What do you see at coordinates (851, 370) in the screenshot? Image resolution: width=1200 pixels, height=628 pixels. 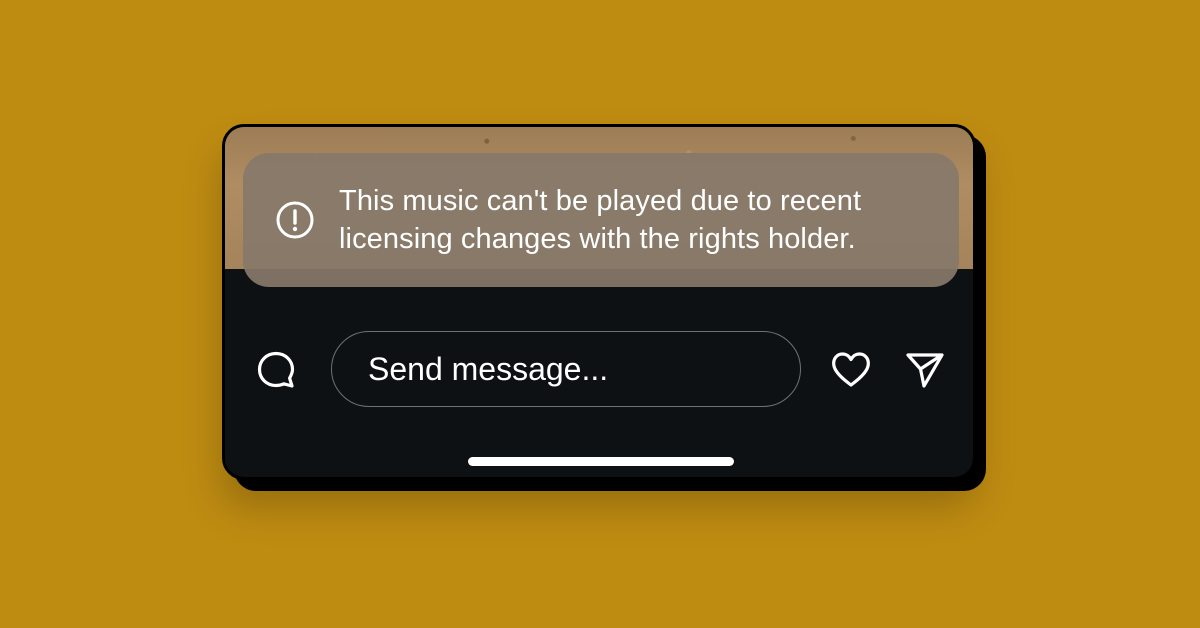 I see `heart-icon` at bounding box center [851, 370].